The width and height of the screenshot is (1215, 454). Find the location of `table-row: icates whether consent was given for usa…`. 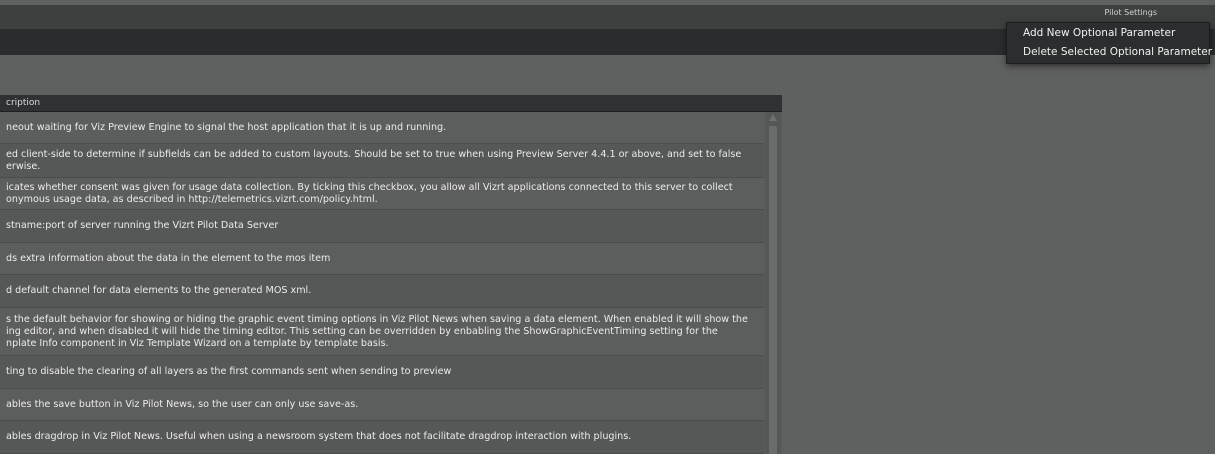

table-row: icates whether consent was given for usa… is located at coordinates (382, 194).